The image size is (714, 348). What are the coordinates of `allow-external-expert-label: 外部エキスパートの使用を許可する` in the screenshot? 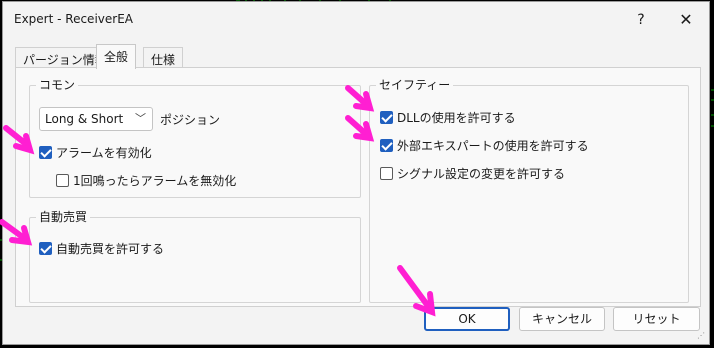 It's located at (493, 146).